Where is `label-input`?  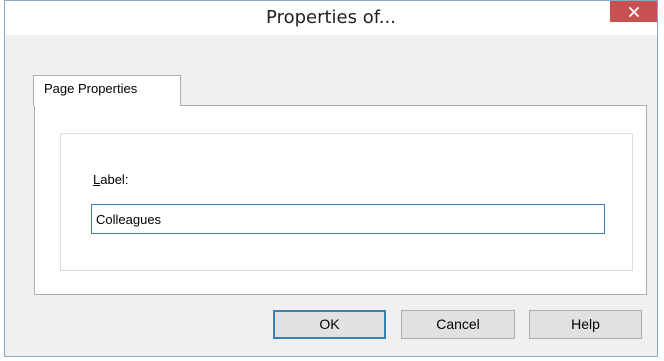 label-input is located at coordinates (348, 219).